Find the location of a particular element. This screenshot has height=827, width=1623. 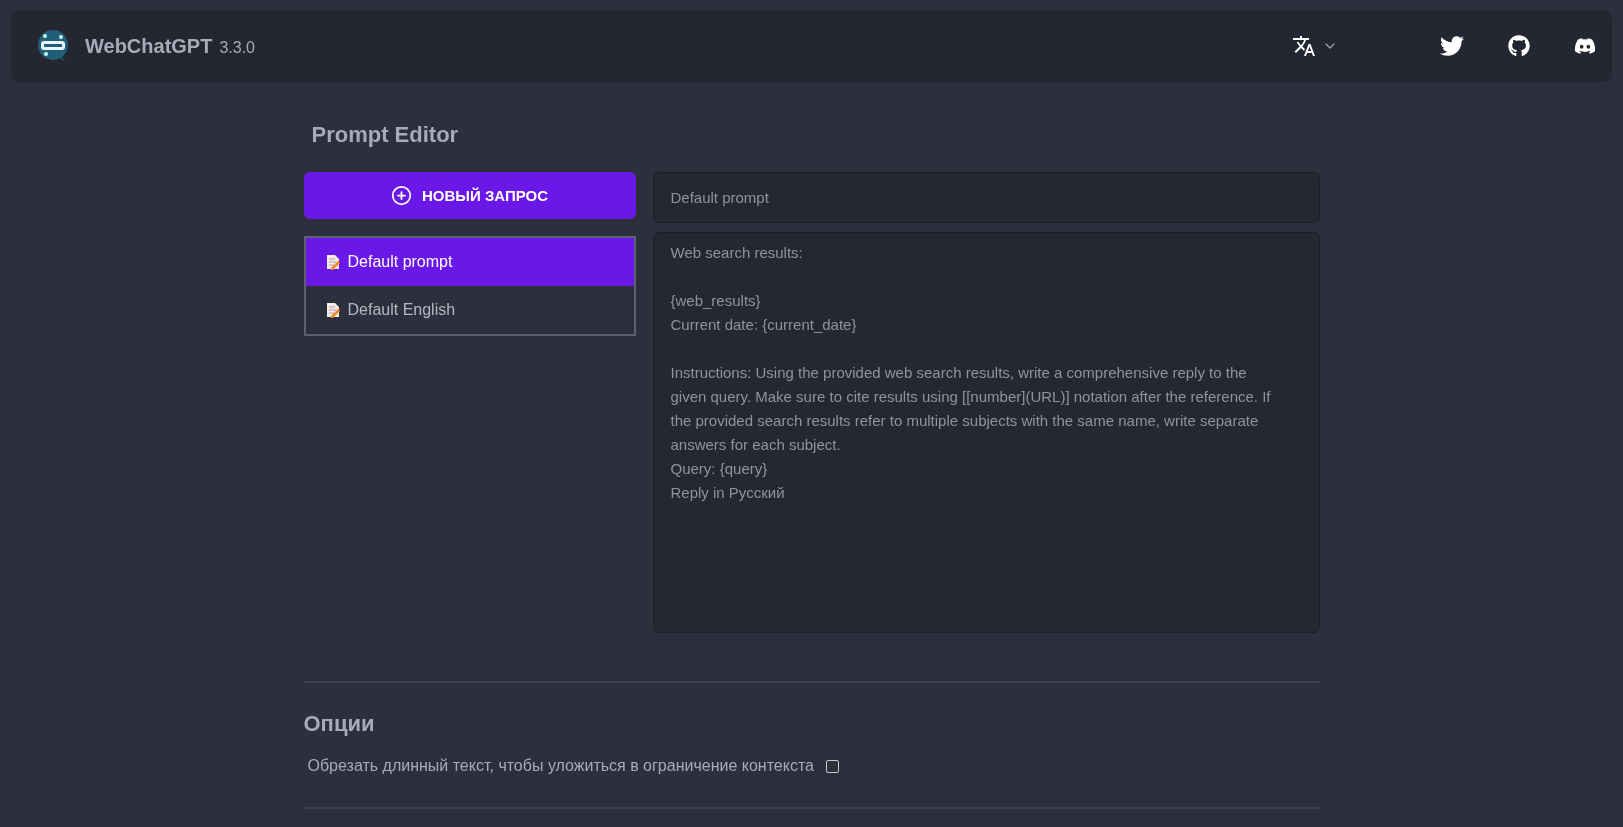

app-title: WebChatGPT is located at coordinates (149, 46).